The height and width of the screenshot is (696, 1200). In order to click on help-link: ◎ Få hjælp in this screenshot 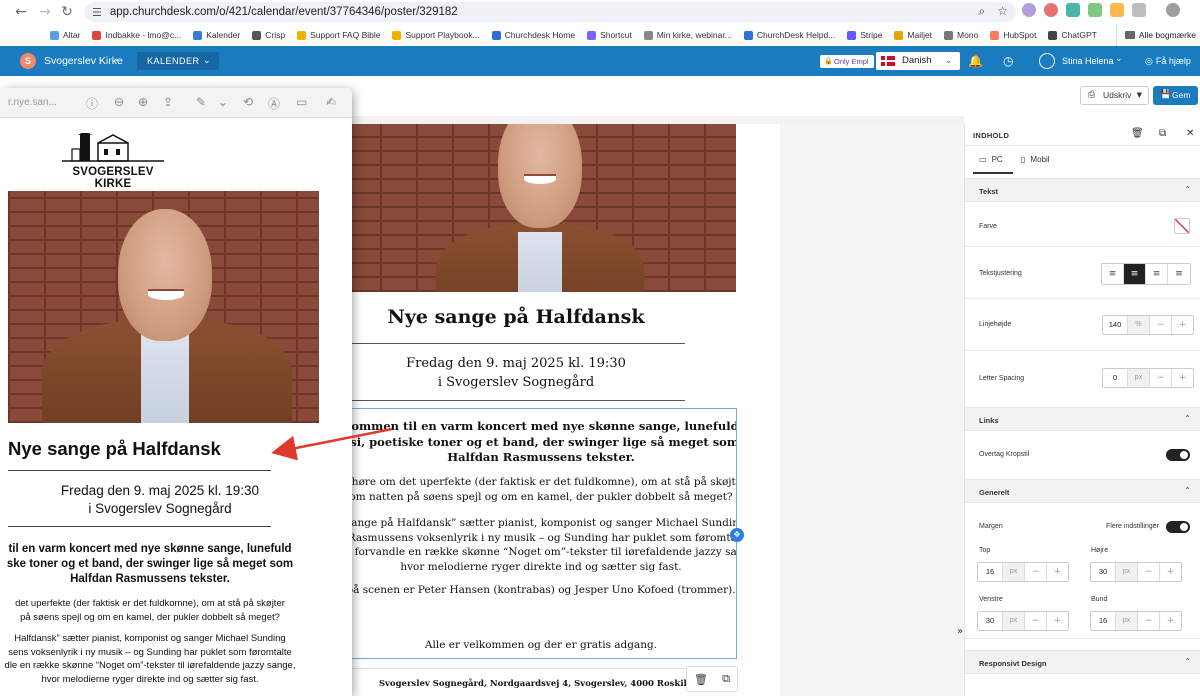, I will do `click(1168, 61)`.